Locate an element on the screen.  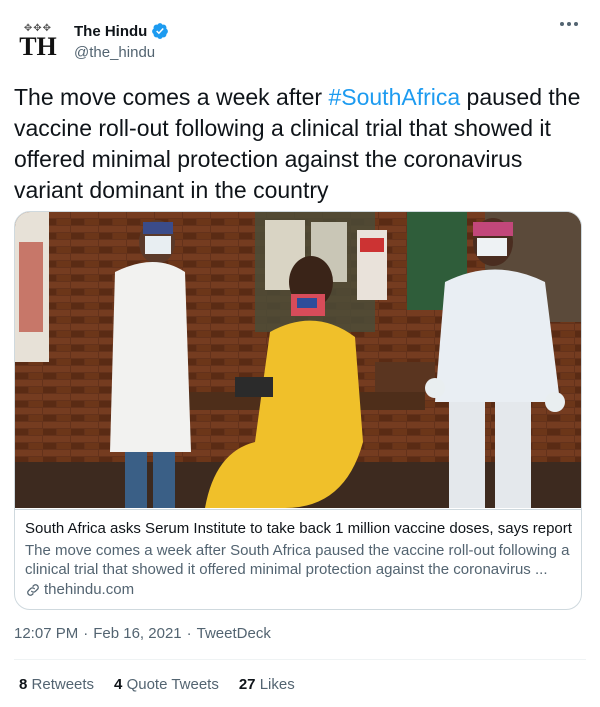
retweets-stat: 8 Retweets is located at coordinates (56, 684).